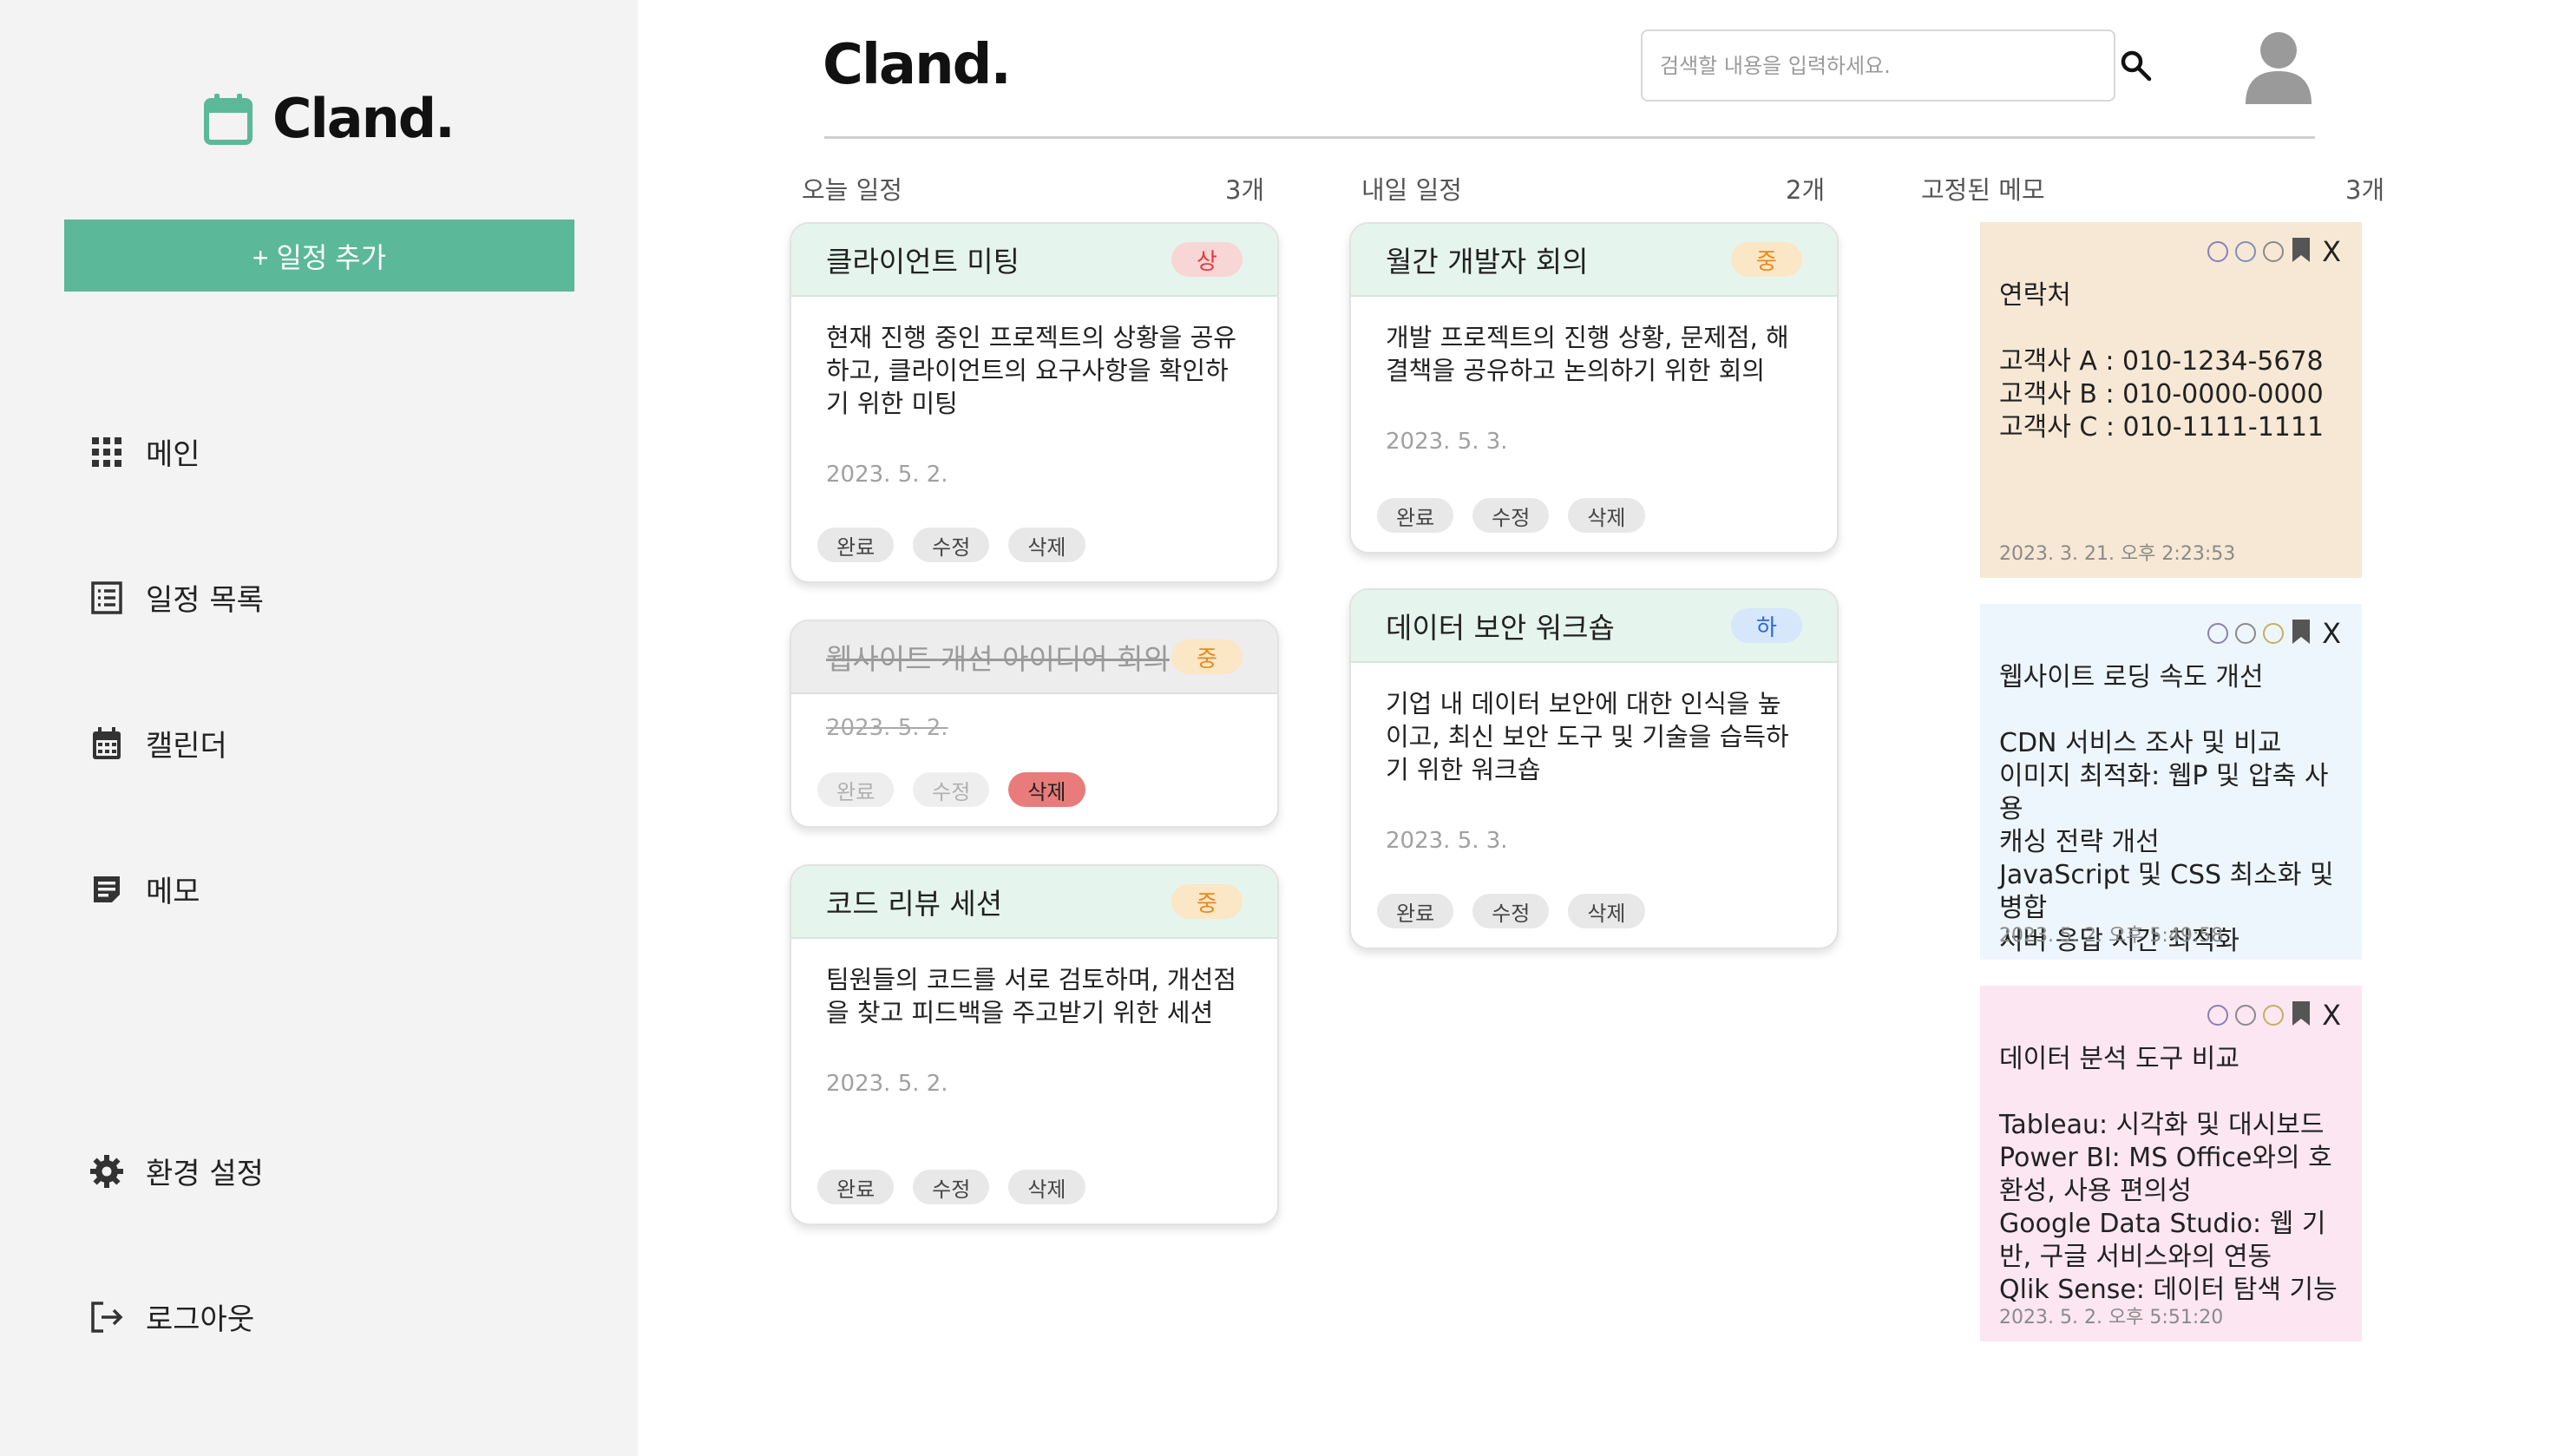 The width and height of the screenshot is (2551, 1456). What do you see at coordinates (1594, 626) in the screenshot?
I see `card-header: 데이터 보안 워크숍 하` at bounding box center [1594, 626].